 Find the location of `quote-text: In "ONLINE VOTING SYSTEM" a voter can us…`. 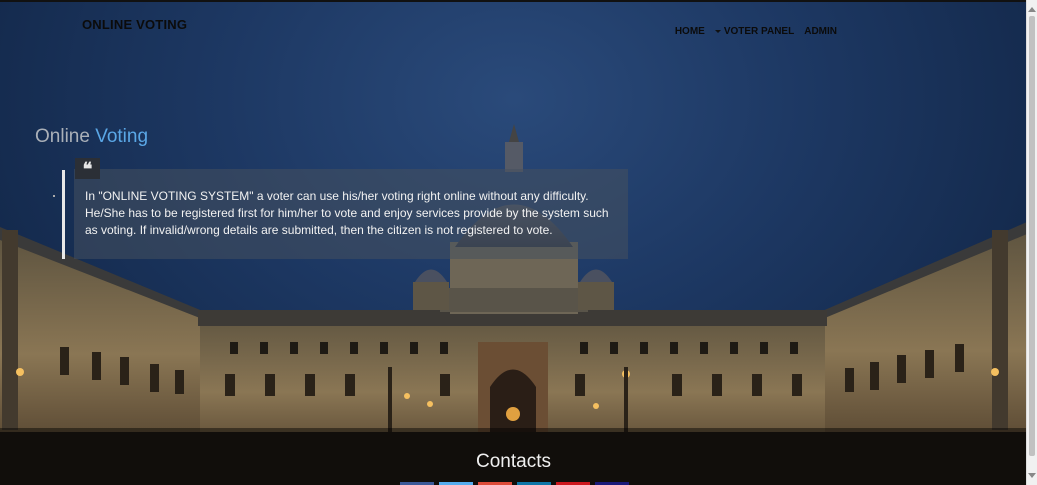

quote-text: In "ONLINE VOTING SYSTEM" a voter can us… is located at coordinates (347, 213).